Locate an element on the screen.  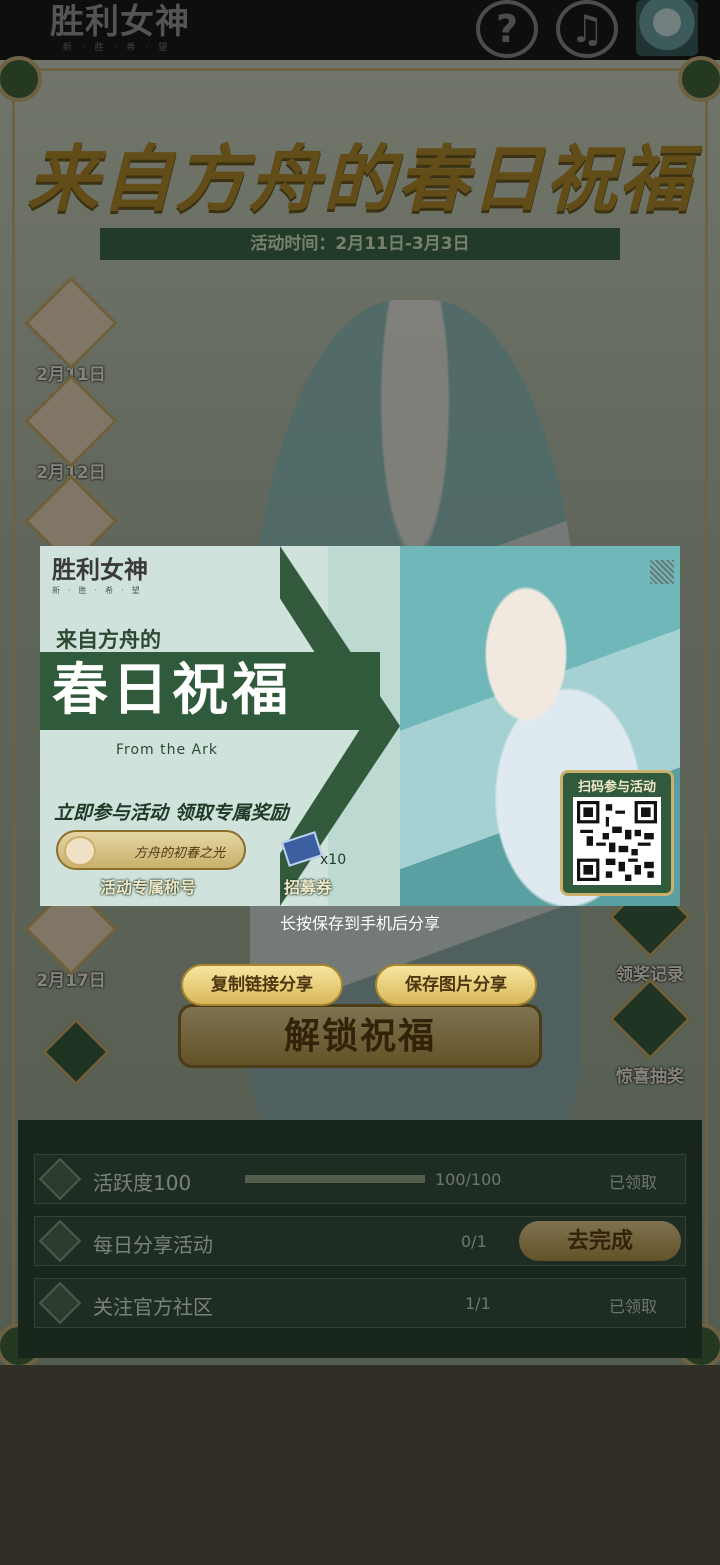
badge-portrait-icon is located at coordinates (80, 851).